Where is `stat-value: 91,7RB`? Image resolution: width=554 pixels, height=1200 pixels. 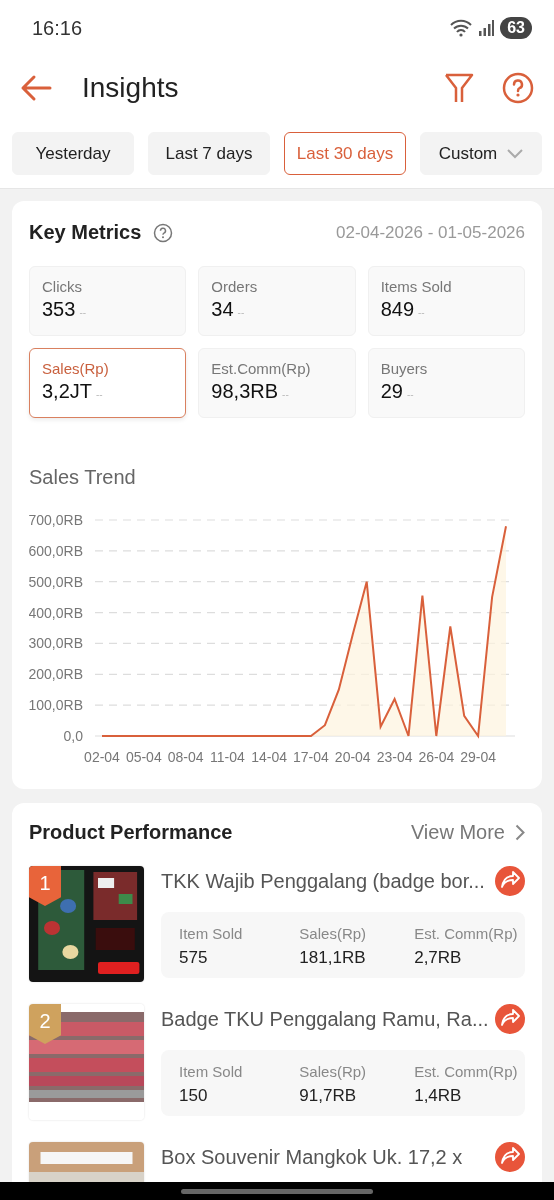
stat-value: 91,7RB is located at coordinates (328, 1096).